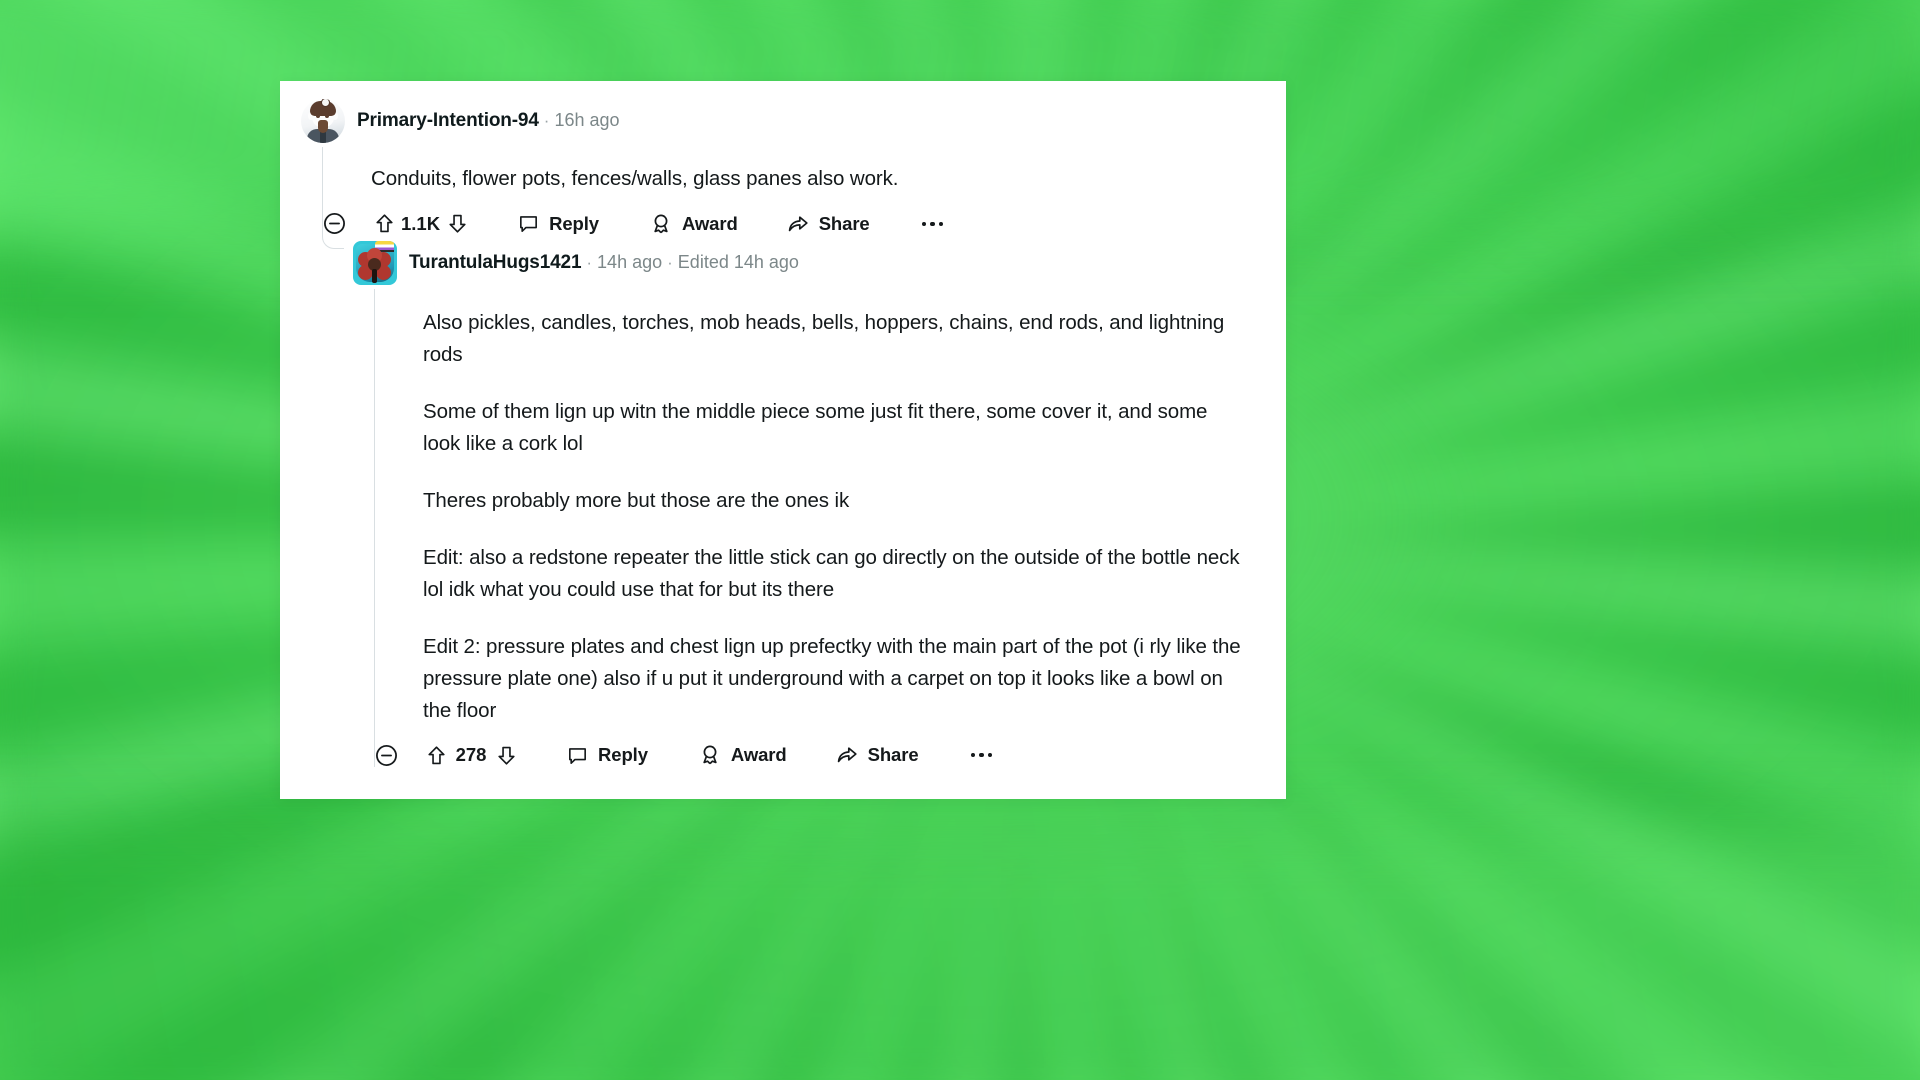  Describe the element at coordinates (630, 261) in the screenshot. I see `reply-timestamp: 14h ago` at that location.